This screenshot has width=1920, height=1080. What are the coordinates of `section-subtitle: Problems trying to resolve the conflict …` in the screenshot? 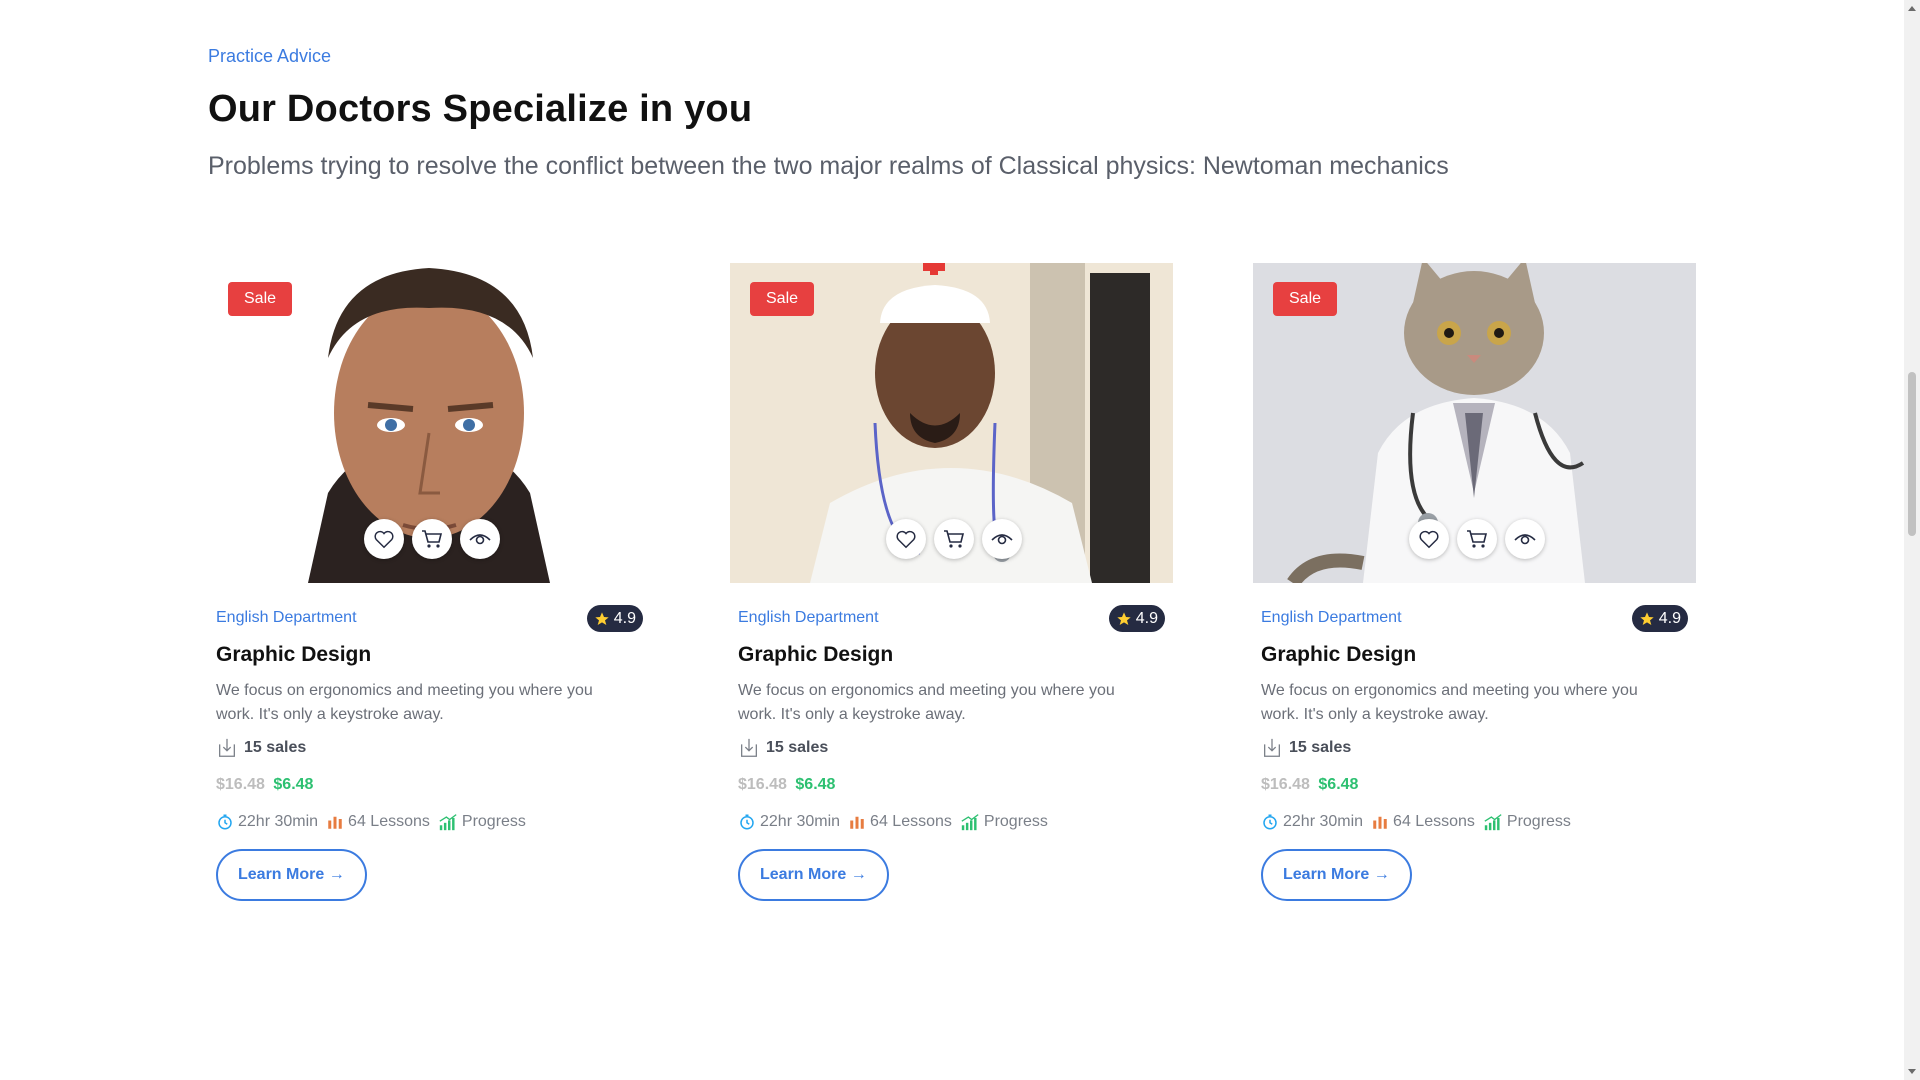 It's located at (828, 166).